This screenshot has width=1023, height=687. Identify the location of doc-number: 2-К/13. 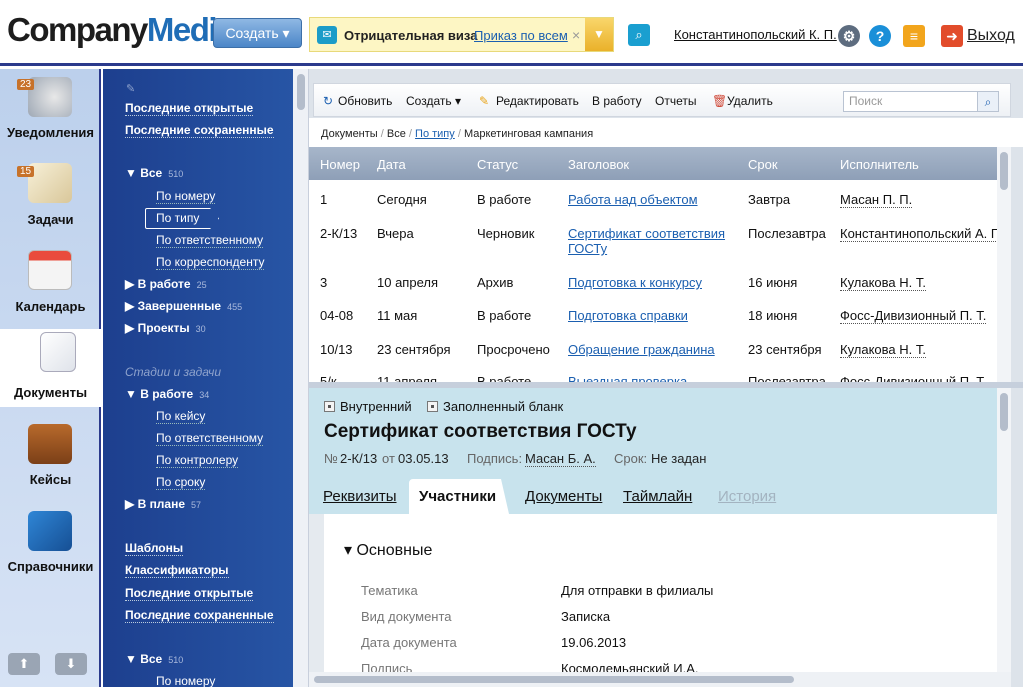
(359, 458).